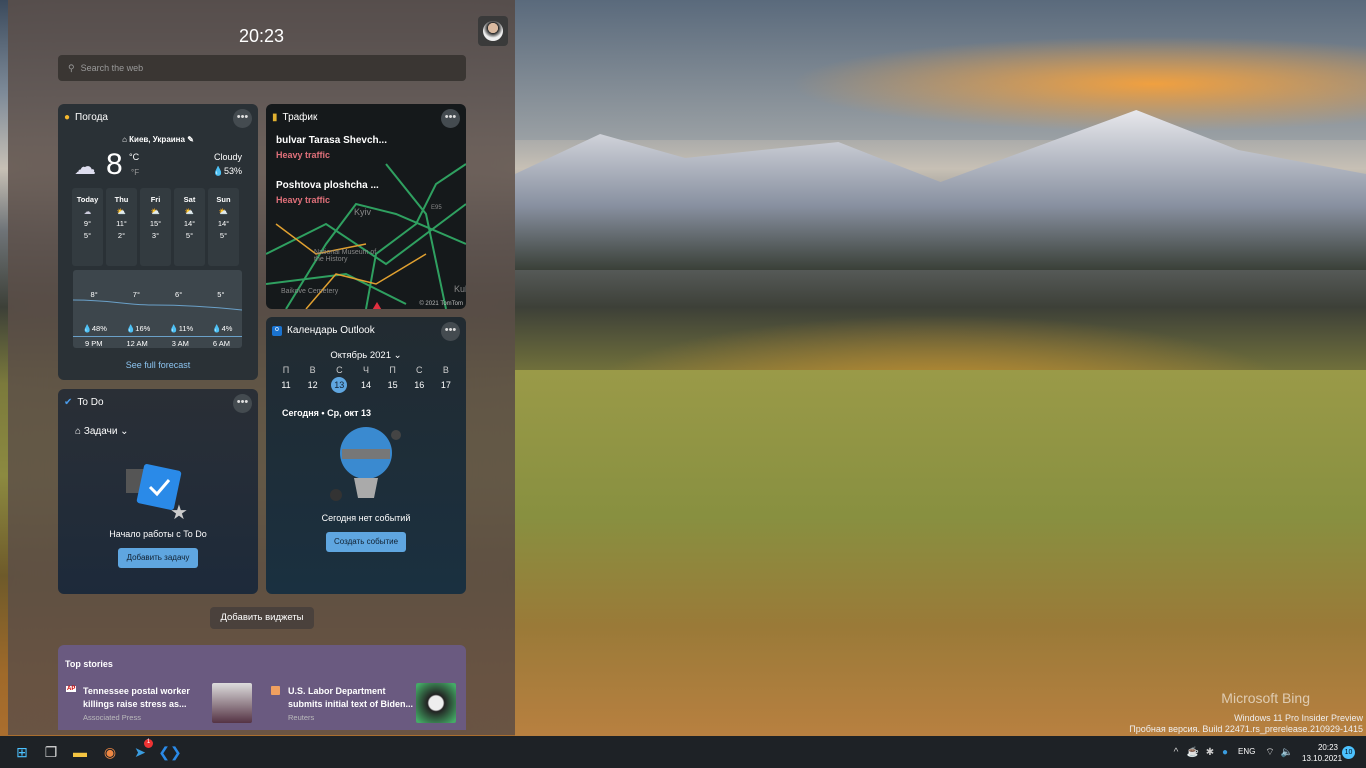 The image size is (1366, 768). What do you see at coordinates (940, 70) in the screenshot?
I see `wallpaper-sky` at bounding box center [940, 70].